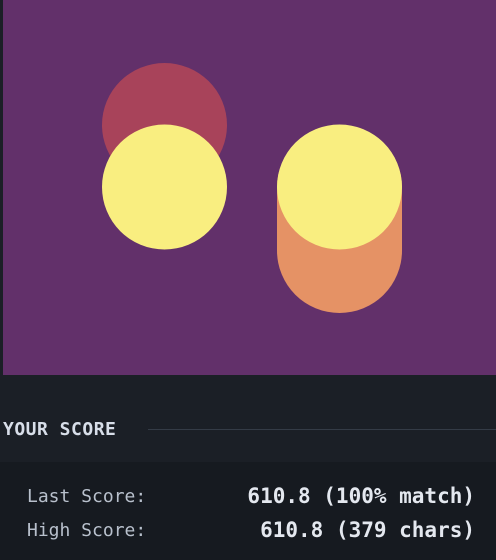  Describe the element at coordinates (60, 429) in the screenshot. I see `score-title: YOUR SCORE` at that location.